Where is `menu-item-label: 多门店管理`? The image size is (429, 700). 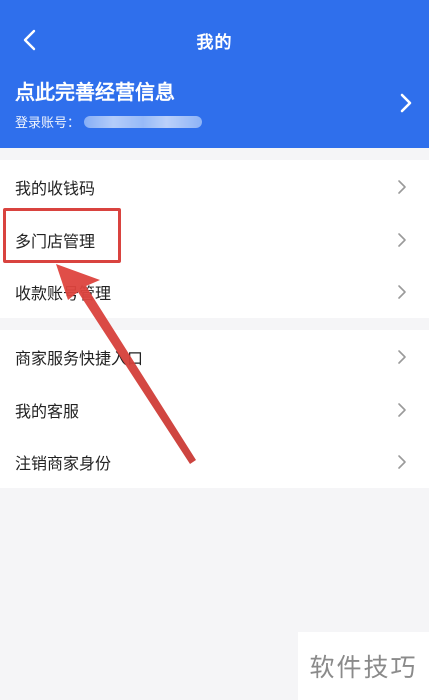
menu-item-label: 多门店管理 is located at coordinates (55, 241).